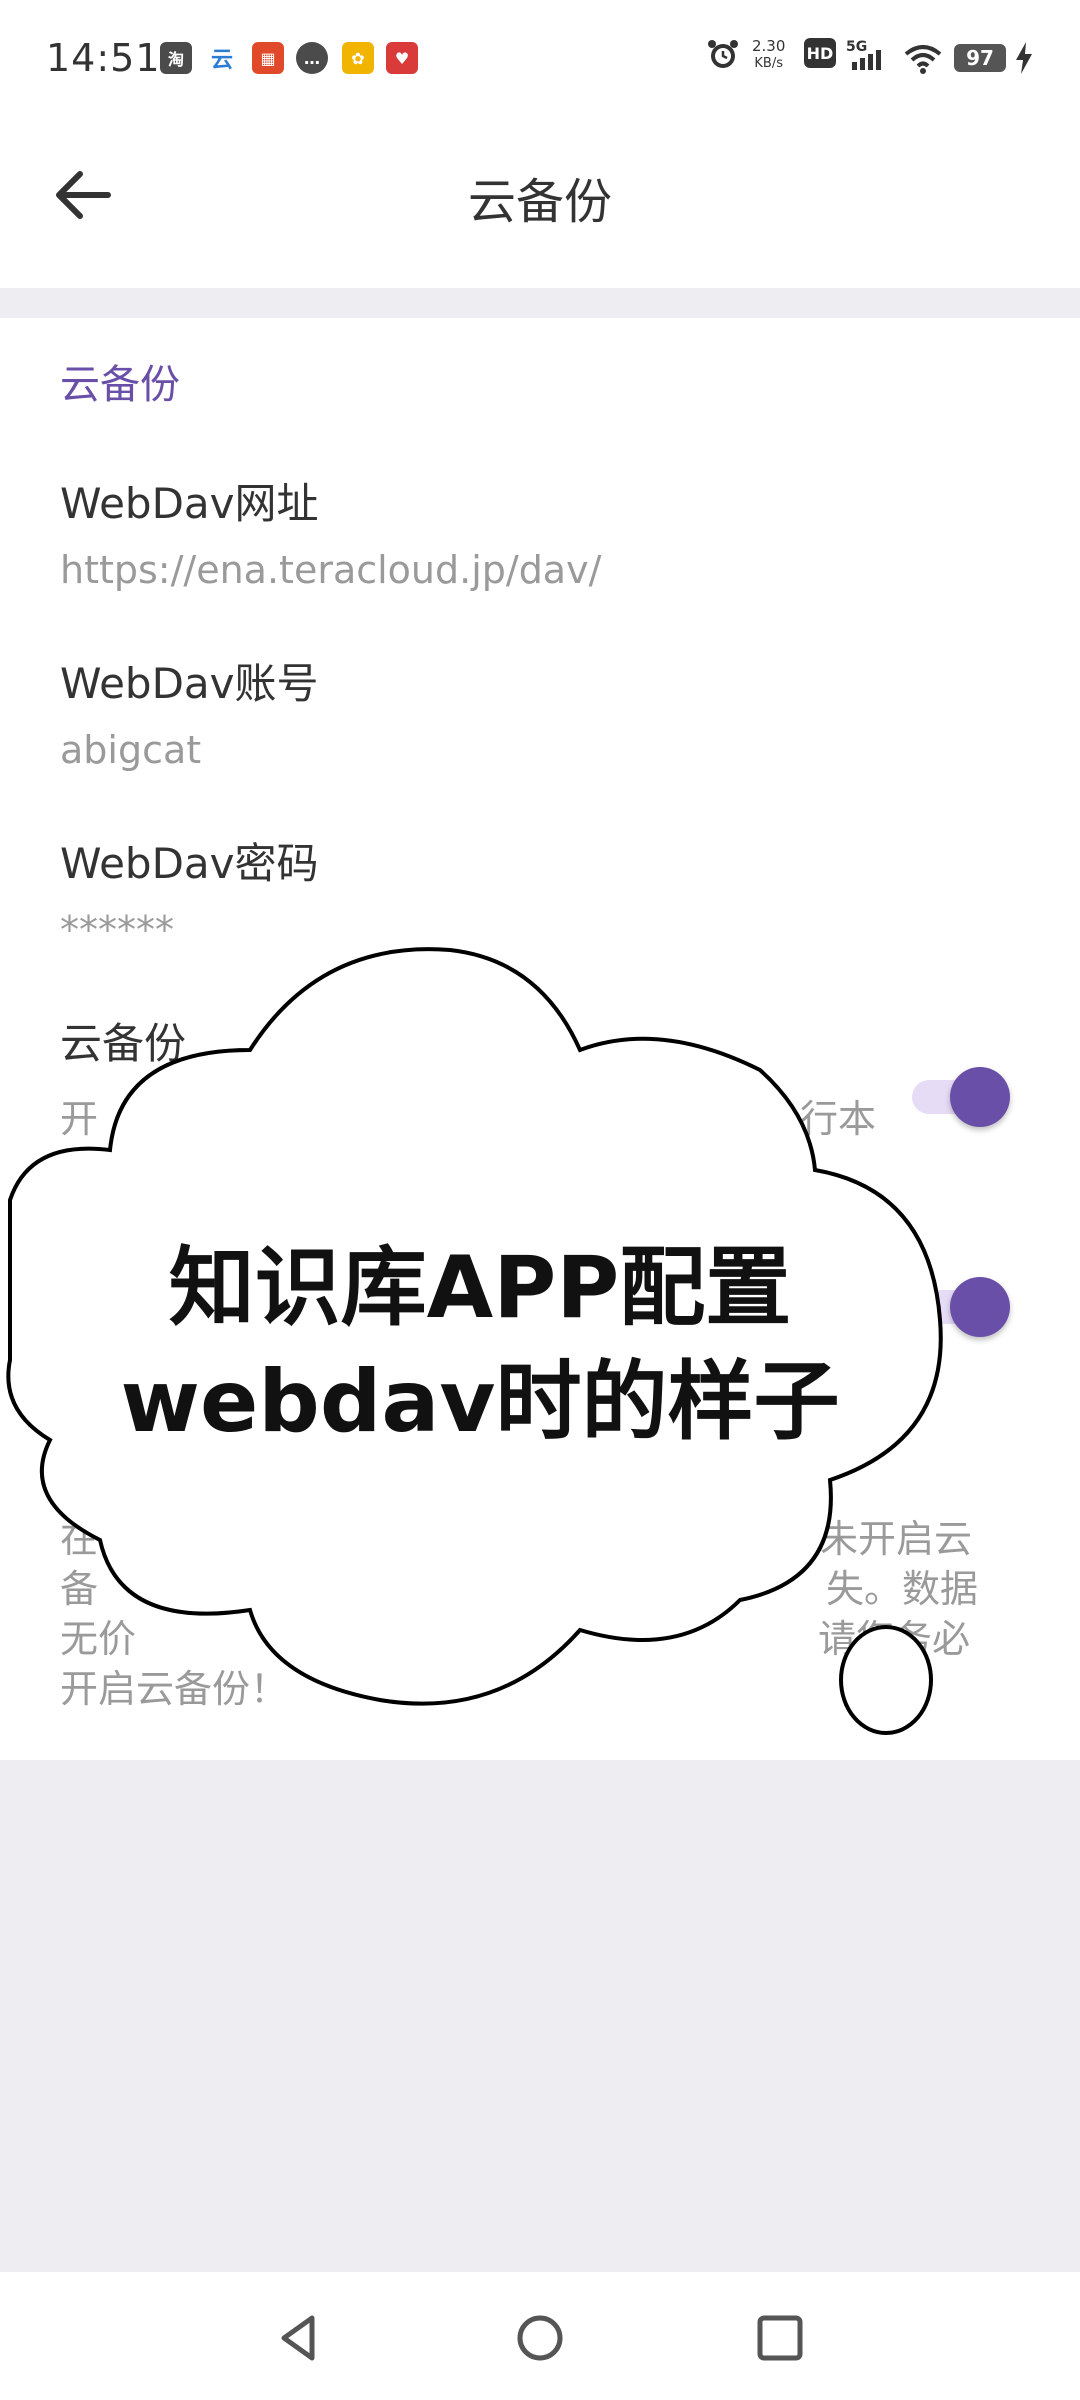 This screenshot has height=2400, width=1080. I want to click on hd-icon: HD, so click(820, 53).